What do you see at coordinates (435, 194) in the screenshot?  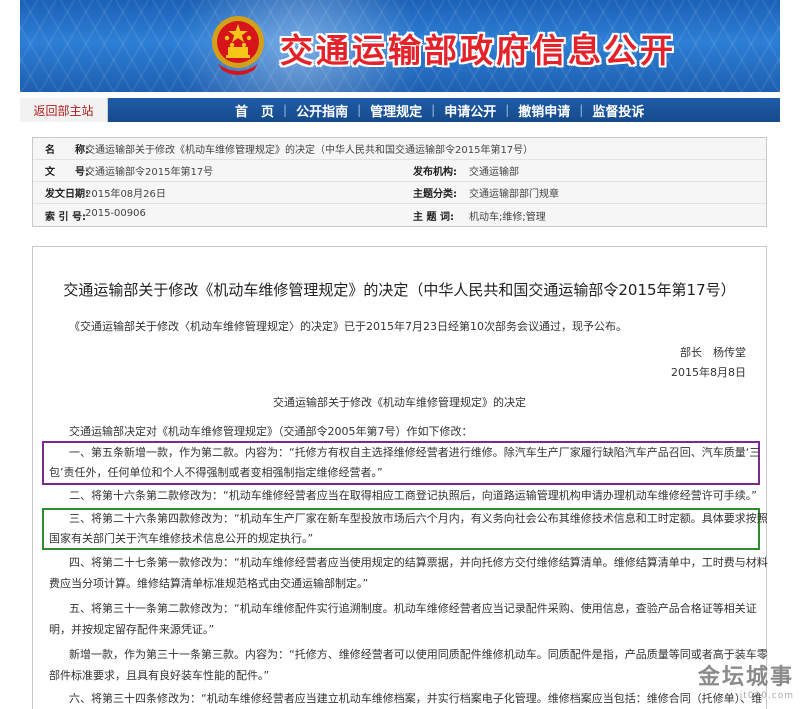 I see `meta-category-label: 主题分类:` at bounding box center [435, 194].